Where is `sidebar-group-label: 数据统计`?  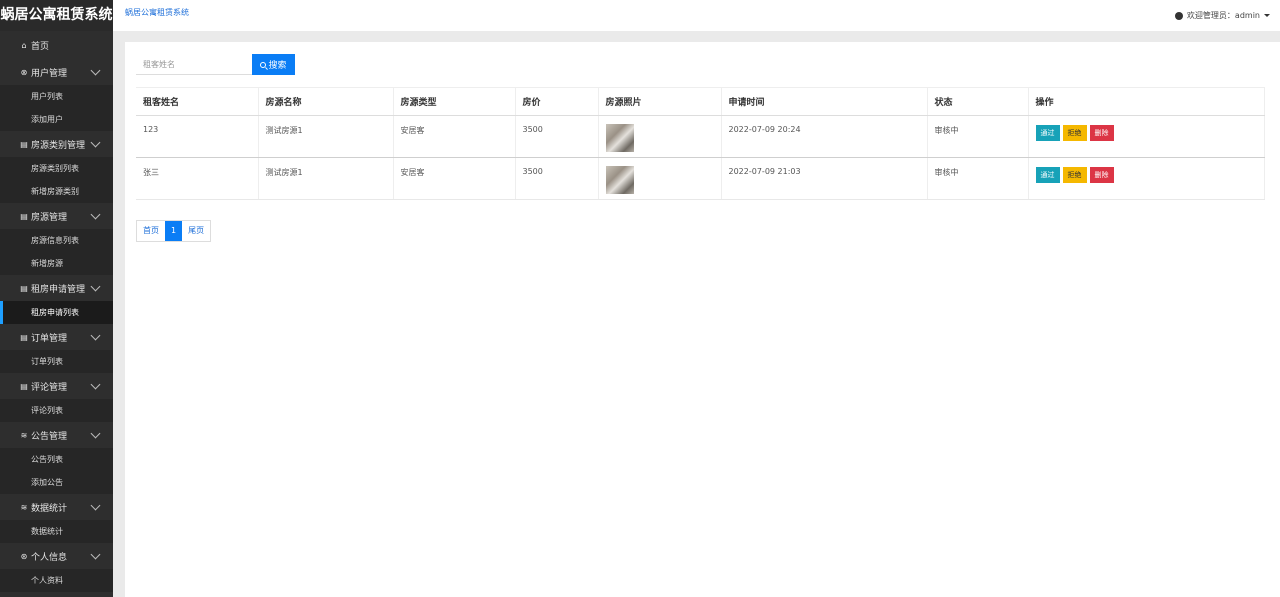 sidebar-group-label: 数据统计 is located at coordinates (49, 508).